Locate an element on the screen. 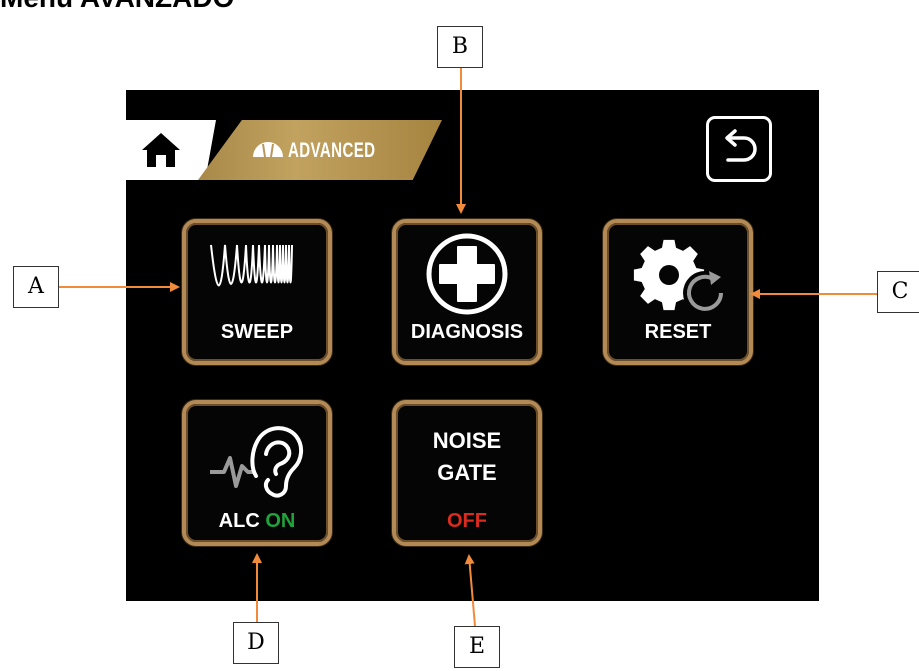 The width and height of the screenshot is (919, 671). annotation-c: C is located at coordinates (898, 292).